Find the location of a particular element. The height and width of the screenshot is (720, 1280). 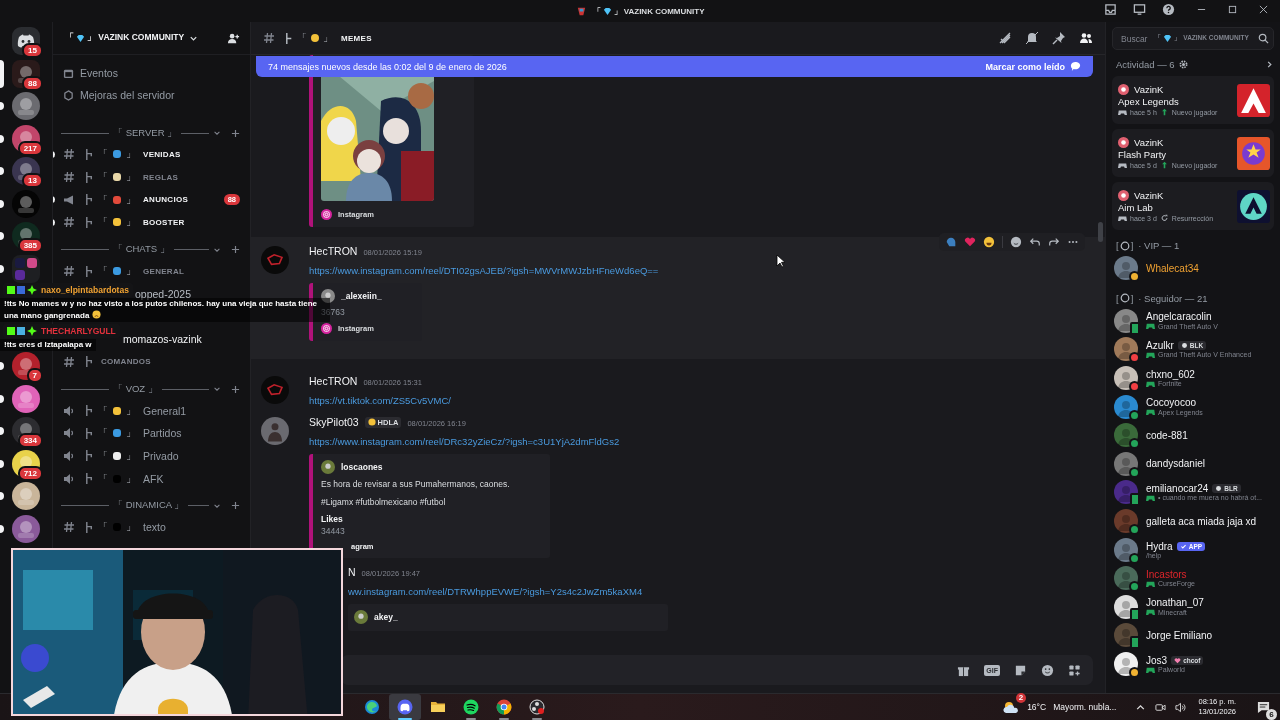

category-label: 「 CHATS 」 is located at coordinates (141, 250).